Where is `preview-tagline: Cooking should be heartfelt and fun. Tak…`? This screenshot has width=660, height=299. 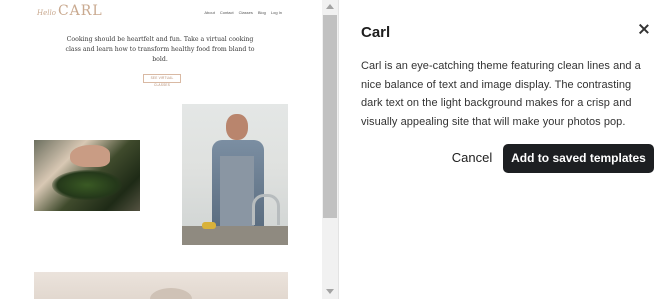 preview-tagline: Cooking should be heartfelt and fun. Tak… is located at coordinates (160, 49).